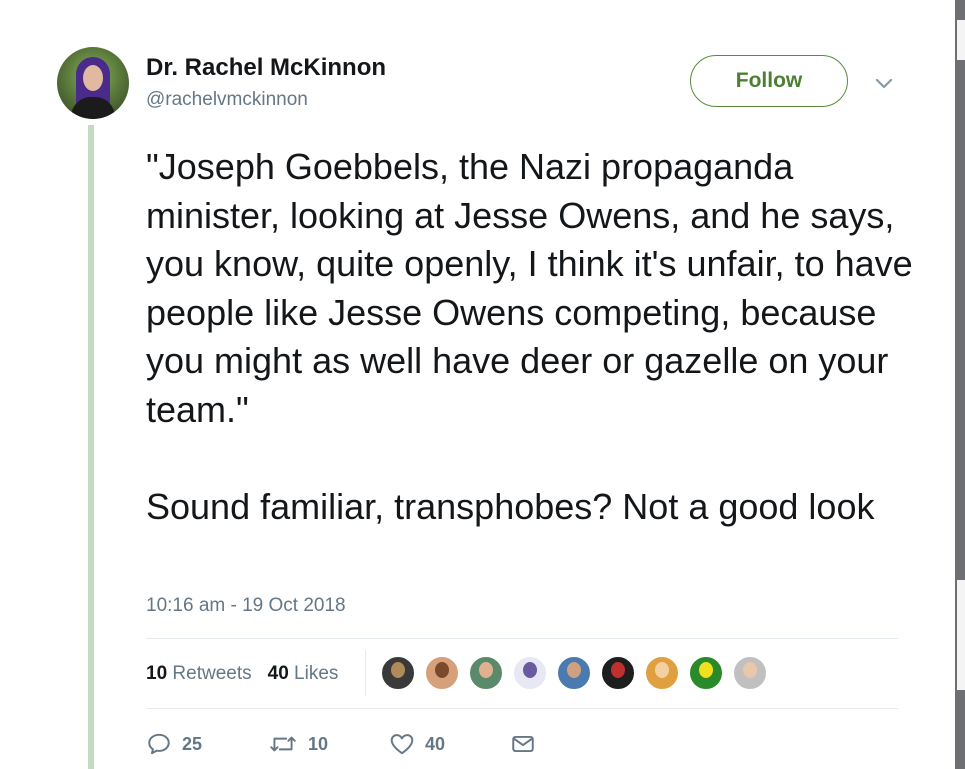 The height and width of the screenshot is (769, 965). What do you see at coordinates (283, 744) in the screenshot?
I see `retweet-icon` at bounding box center [283, 744].